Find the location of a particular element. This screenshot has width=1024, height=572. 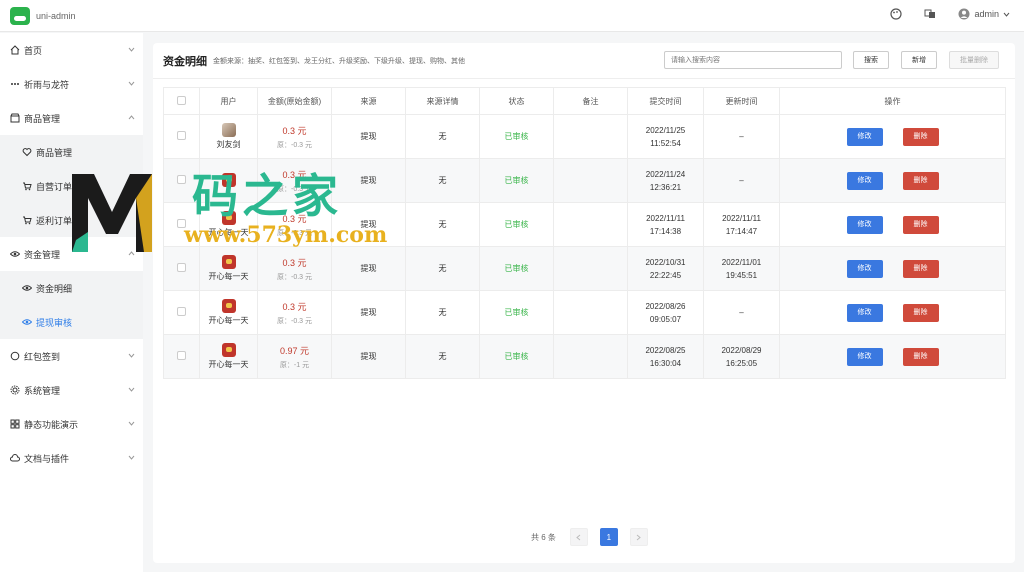

col-actions: 操作 is located at coordinates (892, 101).